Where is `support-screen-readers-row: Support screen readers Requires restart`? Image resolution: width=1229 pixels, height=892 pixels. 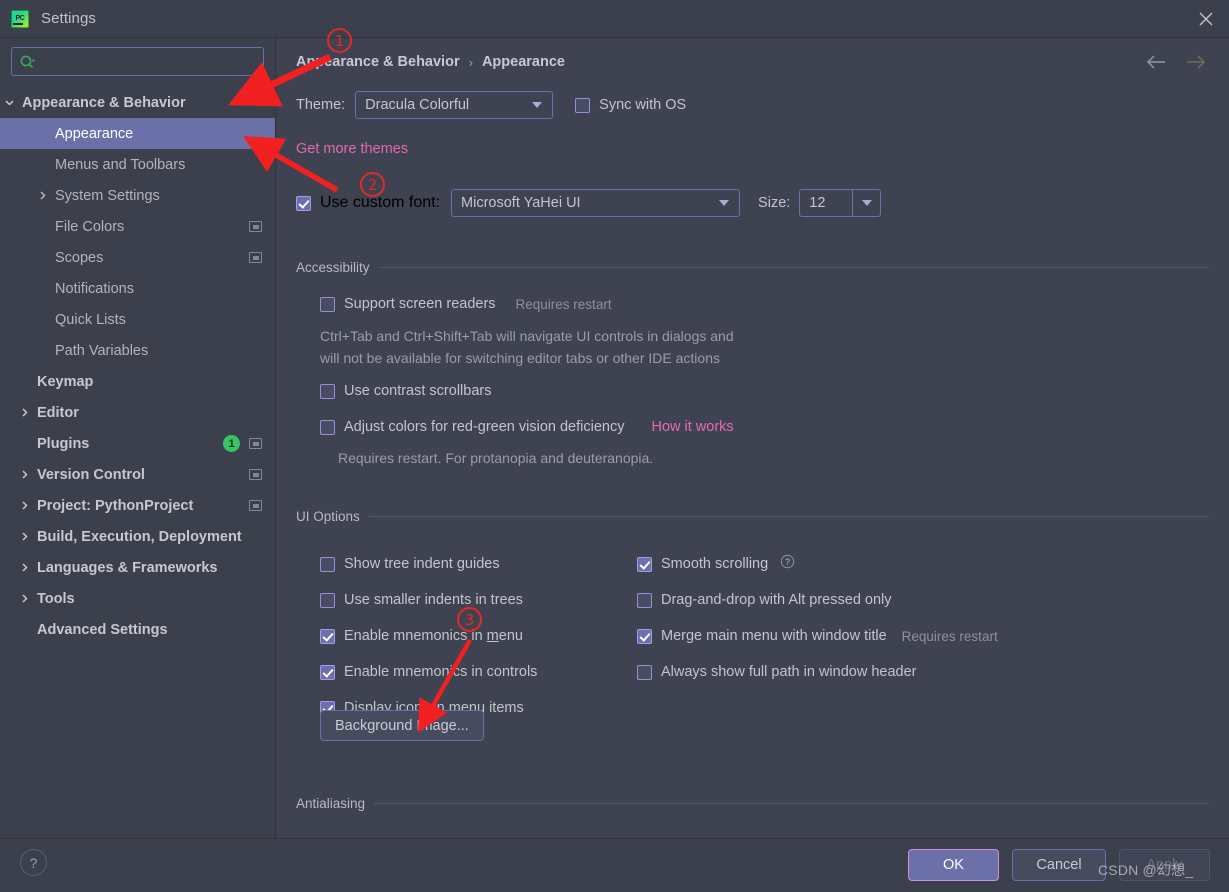 support-screen-readers-row: Support screen readers Requires restart is located at coordinates (466, 304).